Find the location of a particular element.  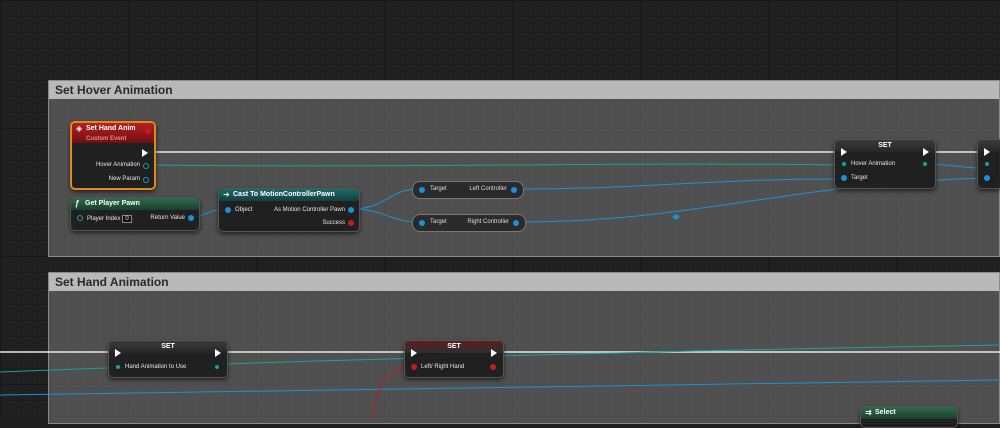

delegate-pin-icon is located at coordinates (148, 131).